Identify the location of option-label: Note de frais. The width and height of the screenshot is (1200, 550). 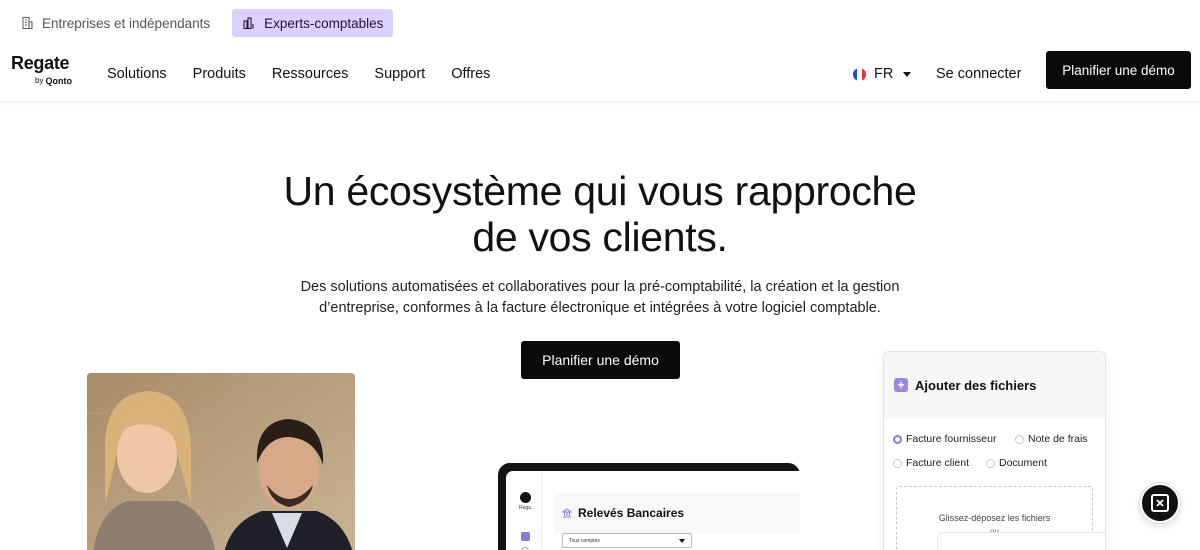
(1058, 439).